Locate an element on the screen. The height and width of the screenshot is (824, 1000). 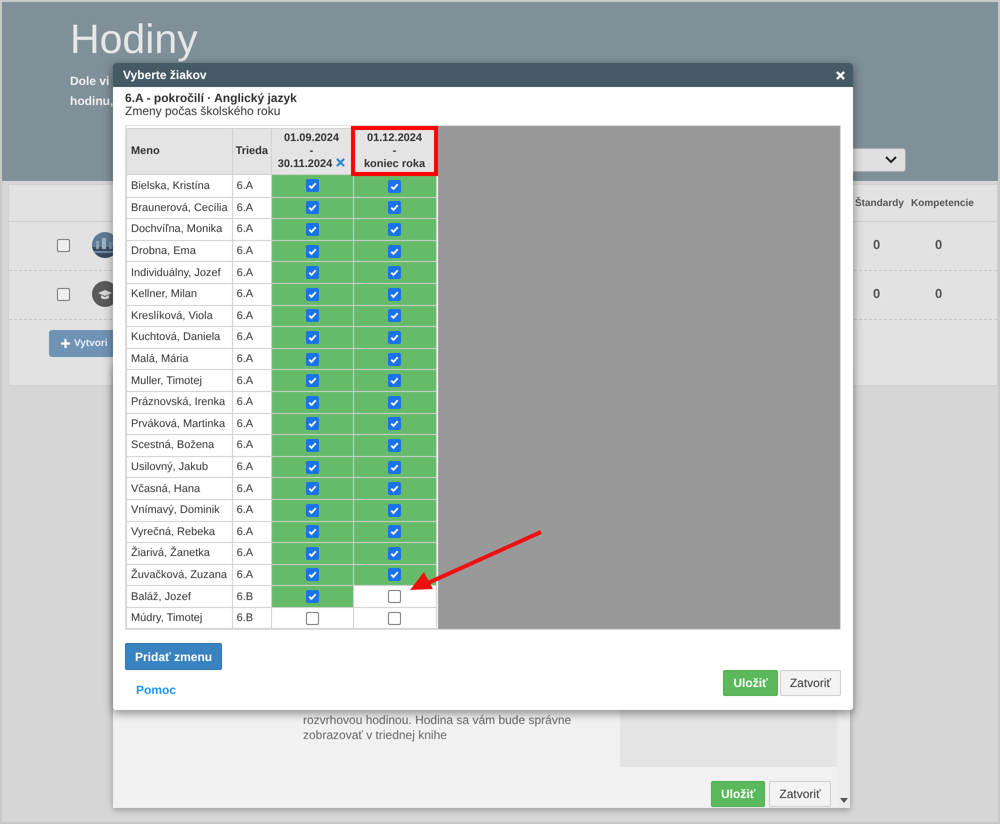
student-name: Múdry, Timotej is located at coordinates (179, 618).